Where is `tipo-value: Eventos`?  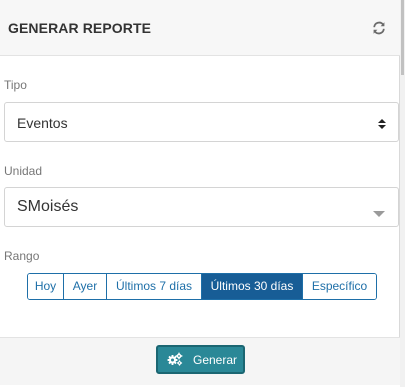 tipo-value: Eventos is located at coordinates (42, 123).